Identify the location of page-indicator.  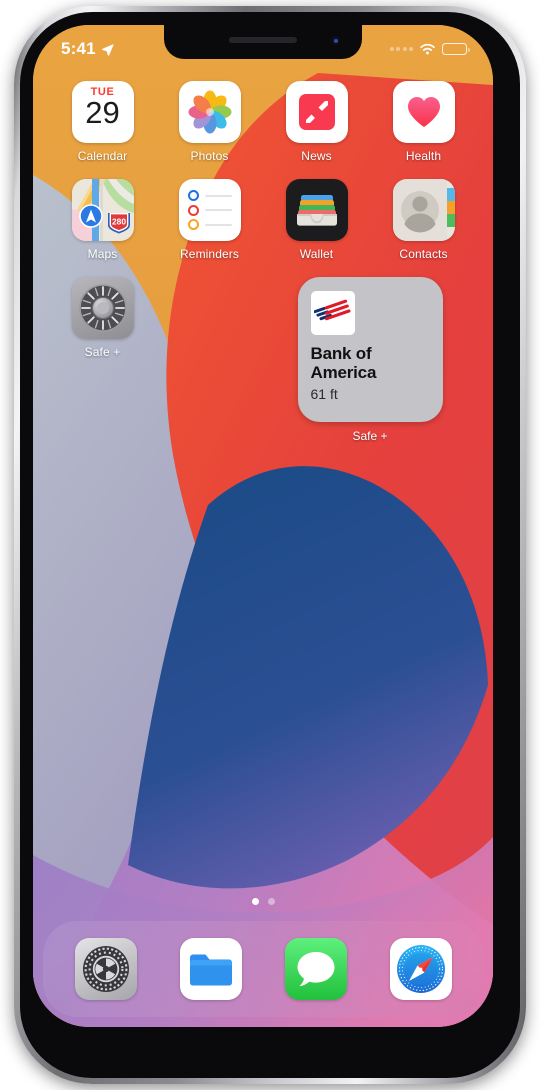
(263, 901).